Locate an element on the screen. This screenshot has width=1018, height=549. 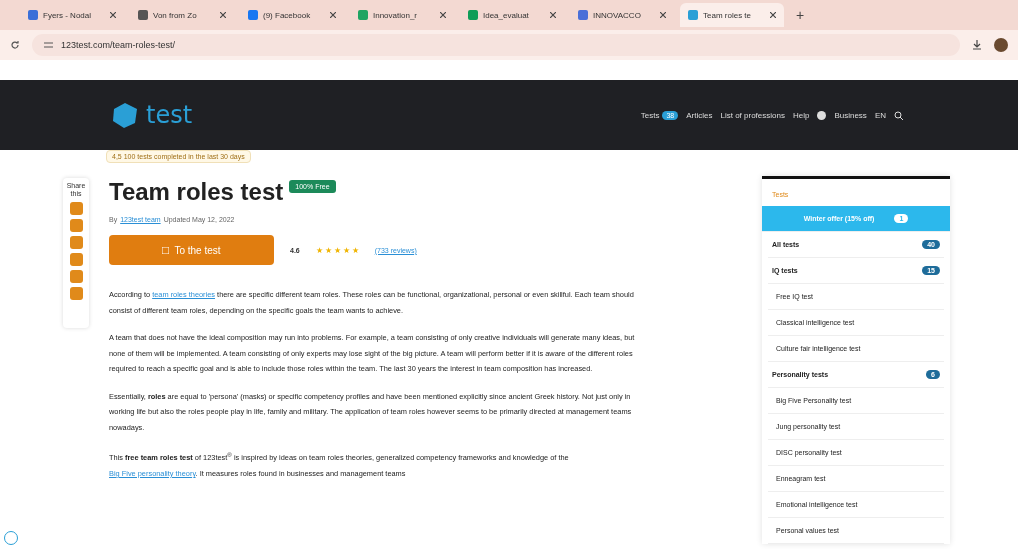
nav-link: Business is located at coordinates (850, 115).